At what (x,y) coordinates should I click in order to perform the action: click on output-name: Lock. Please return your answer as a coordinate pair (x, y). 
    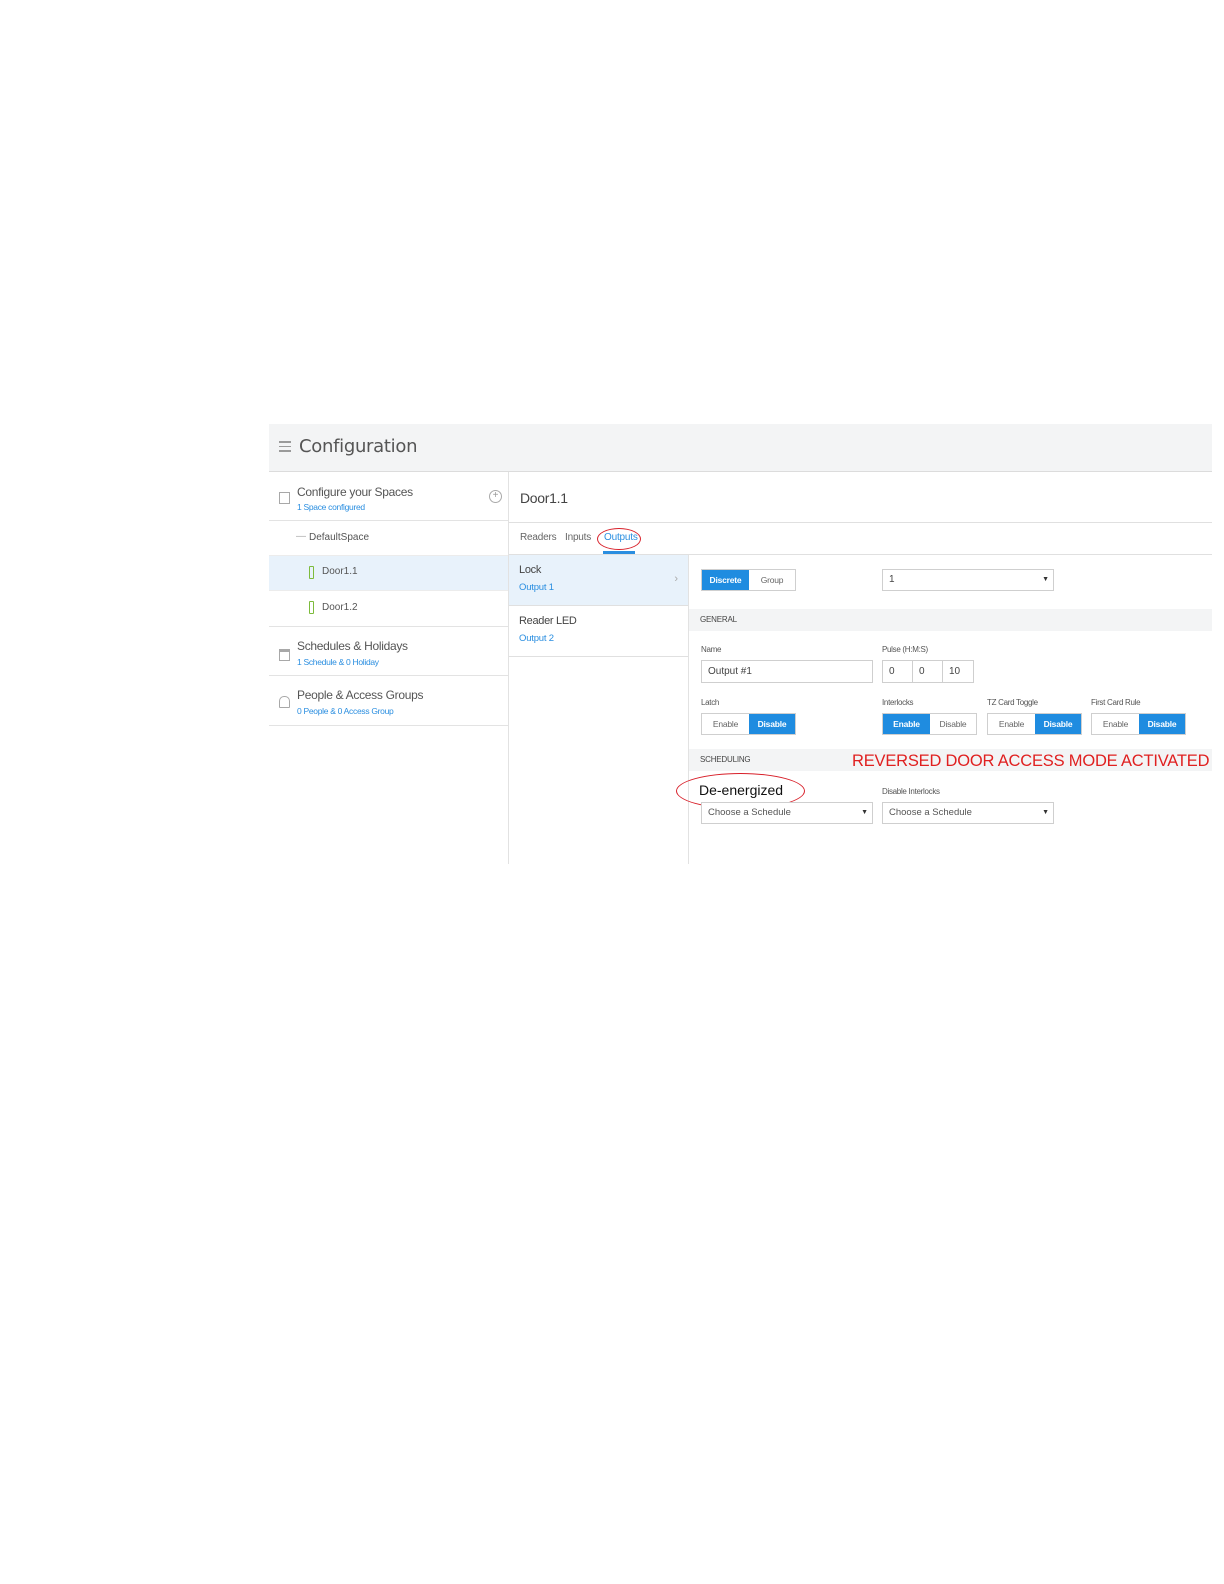
    Looking at the image, I should click on (530, 570).